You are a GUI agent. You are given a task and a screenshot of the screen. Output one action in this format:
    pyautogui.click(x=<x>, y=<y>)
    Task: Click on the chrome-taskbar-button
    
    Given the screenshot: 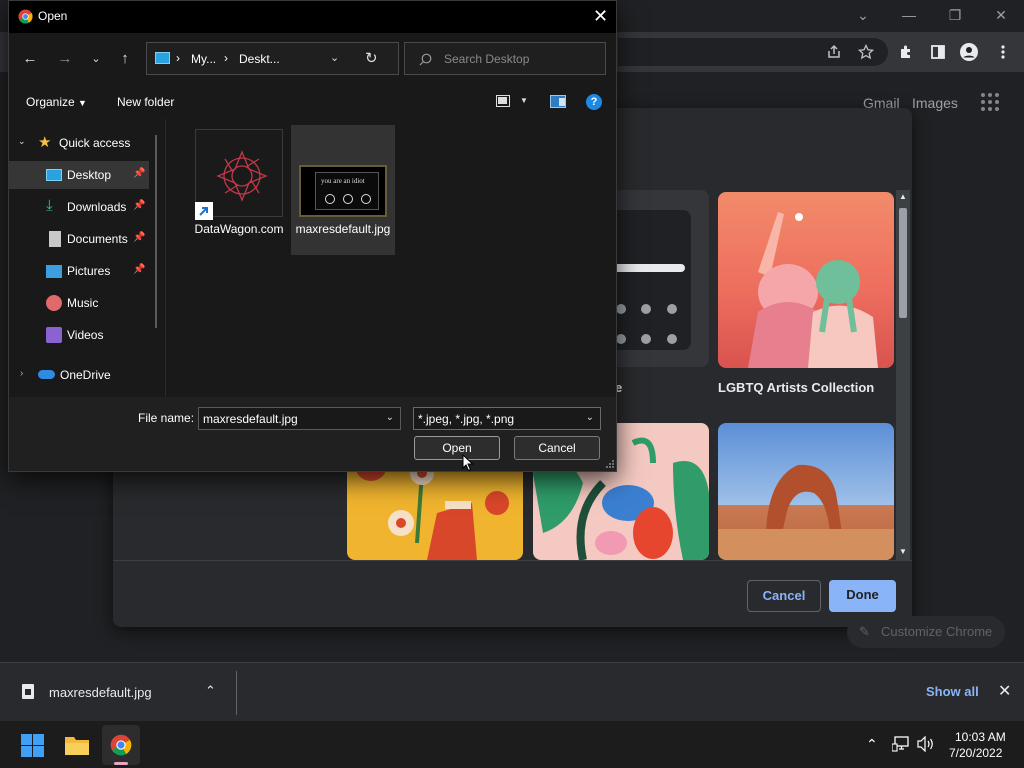 What is the action you would take?
    pyautogui.click(x=121, y=745)
    